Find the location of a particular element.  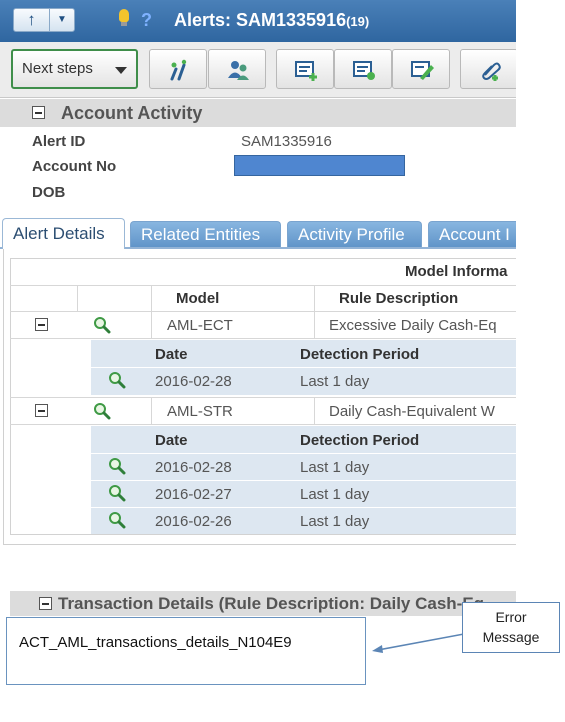

navigate-up-icon: ↑ is located at coordinates (32, 20).